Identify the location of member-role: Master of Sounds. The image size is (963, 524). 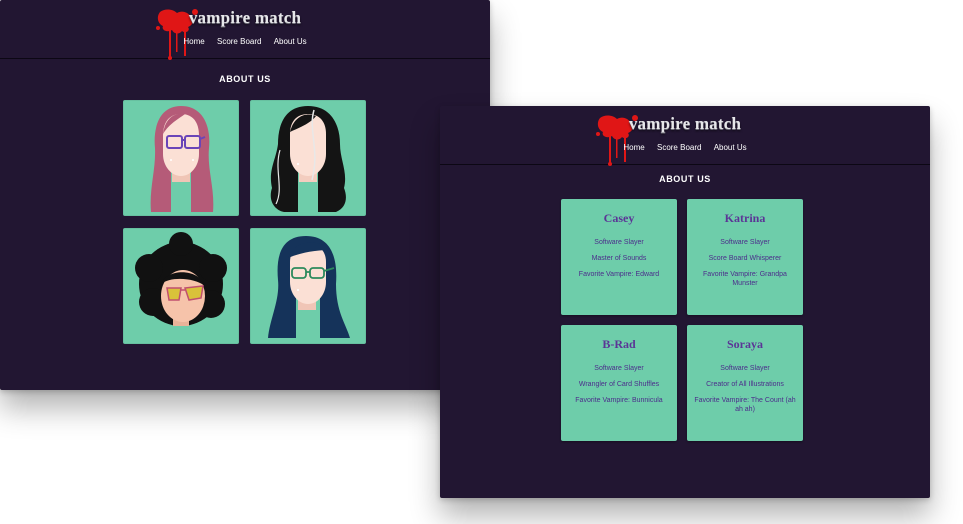
(619, 258).